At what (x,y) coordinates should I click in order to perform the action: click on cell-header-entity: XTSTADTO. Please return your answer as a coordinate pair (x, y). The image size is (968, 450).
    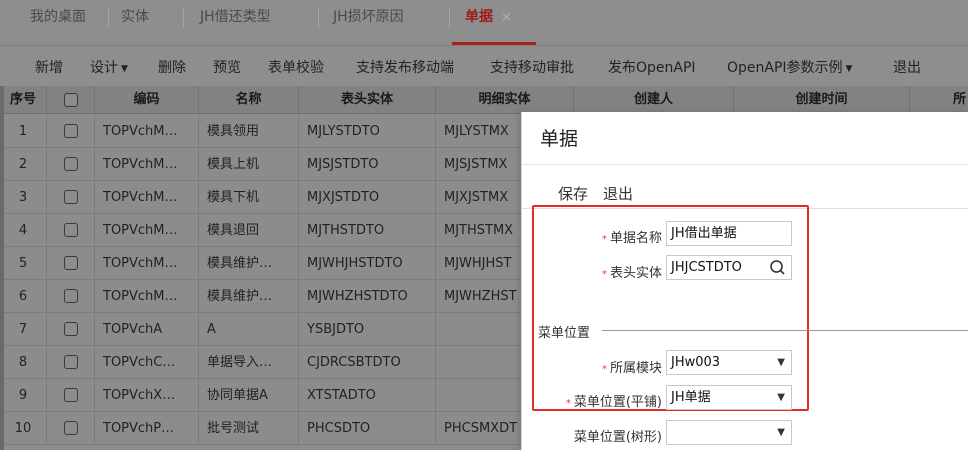
    Looking at the image, I should click on (367, 395).